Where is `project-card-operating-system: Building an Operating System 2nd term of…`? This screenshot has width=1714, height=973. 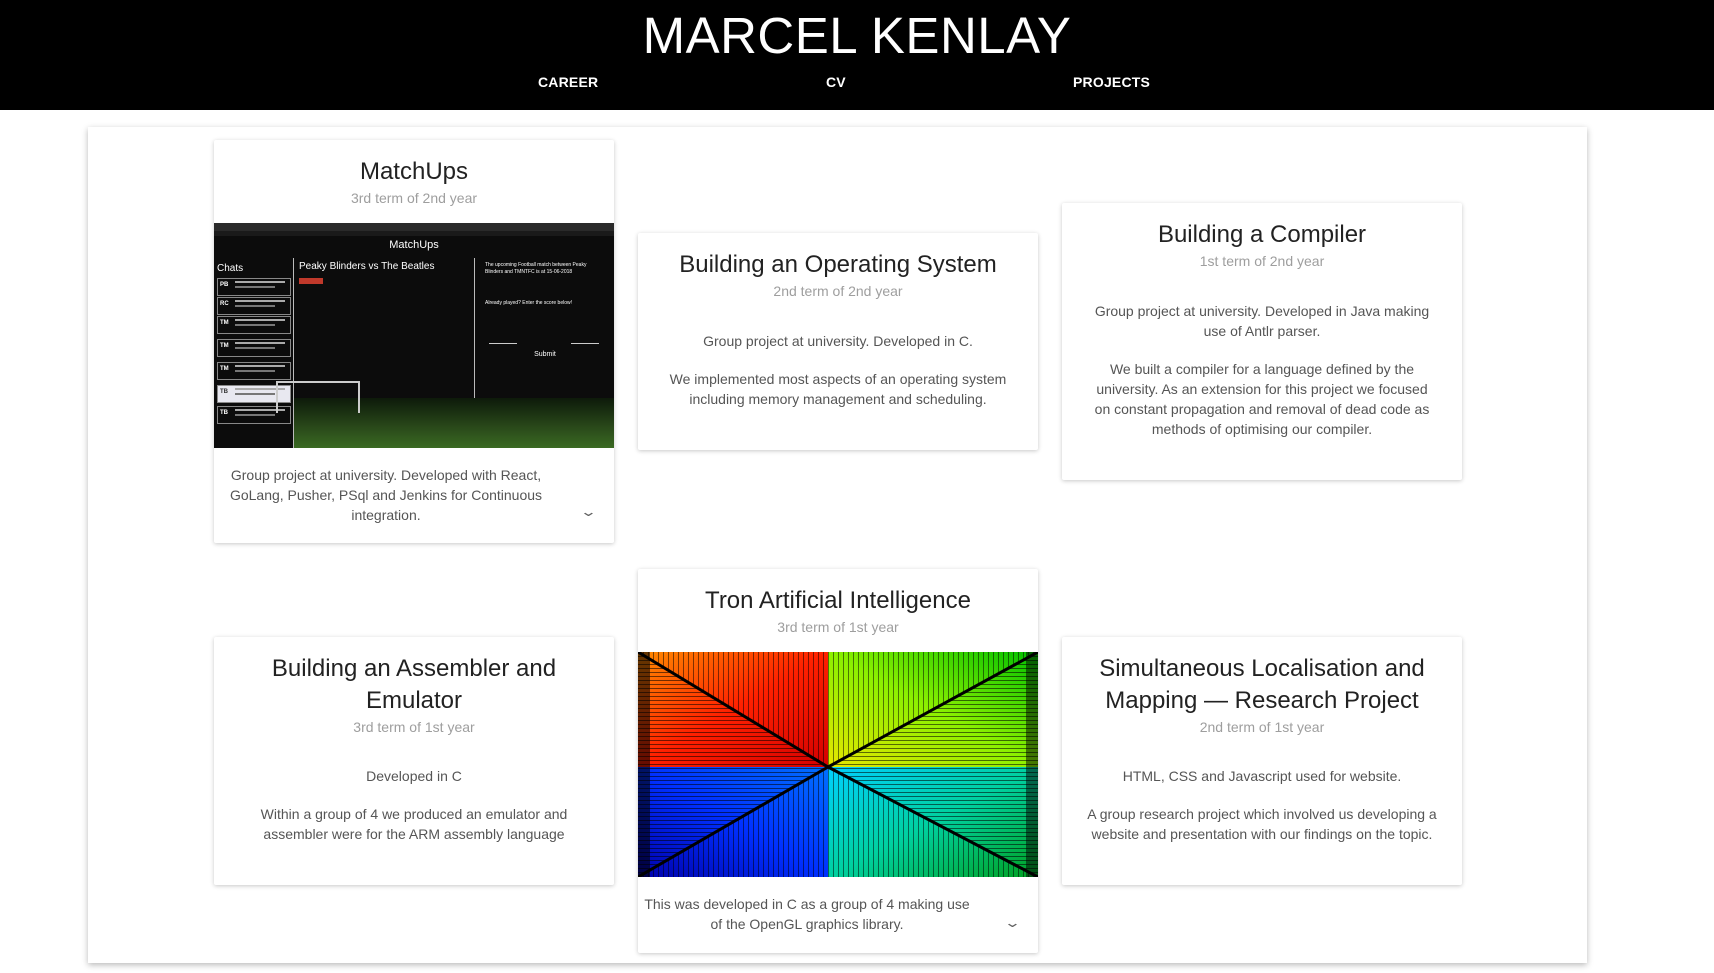
project-card-operating-system: Building an Operating System 2nd term of… is located at coordinates (838, 341).